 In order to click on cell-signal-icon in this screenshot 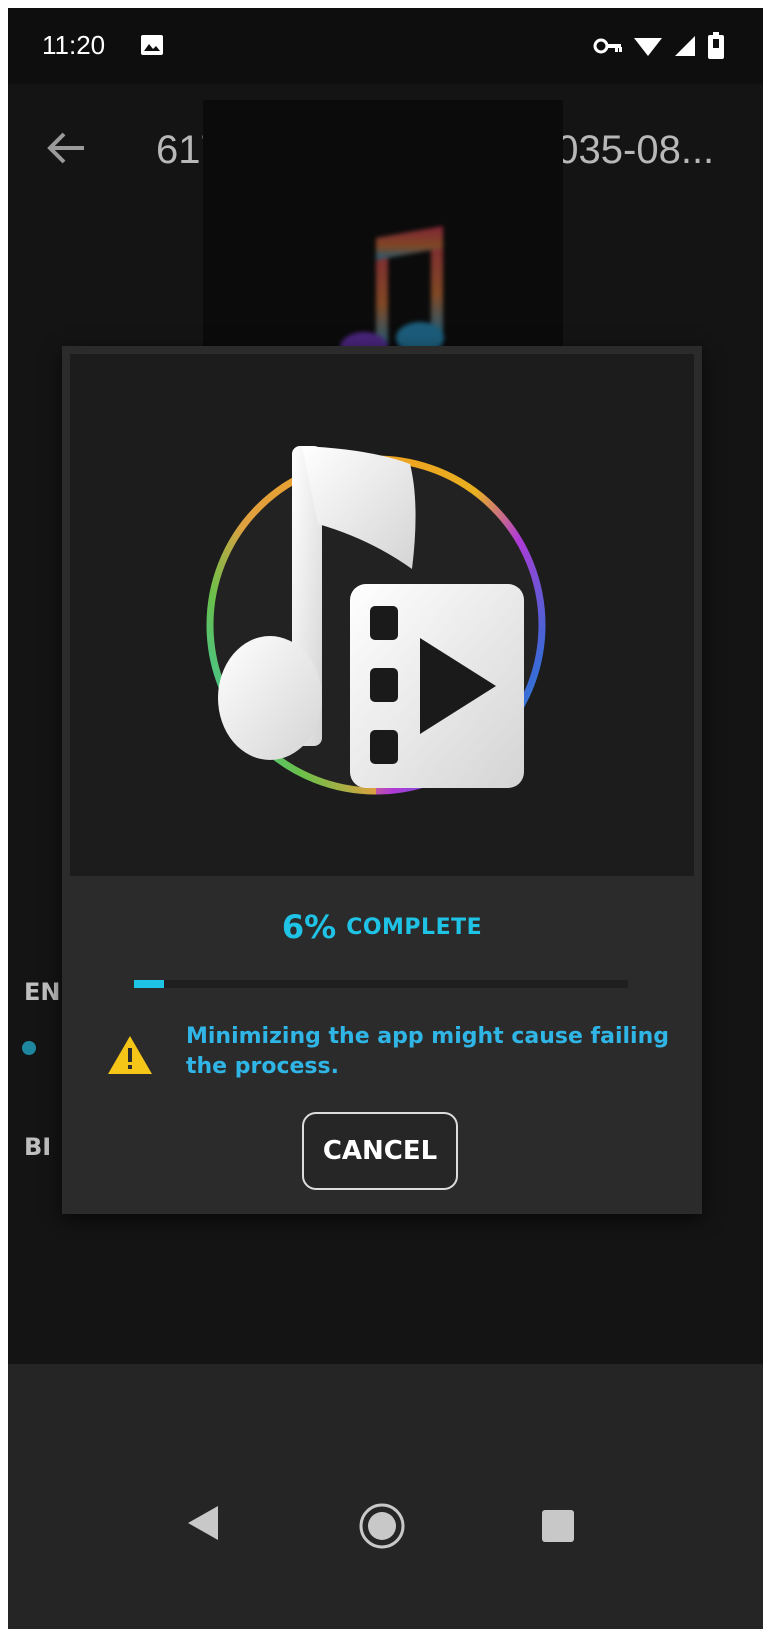, I will do `click(685, 46)`.